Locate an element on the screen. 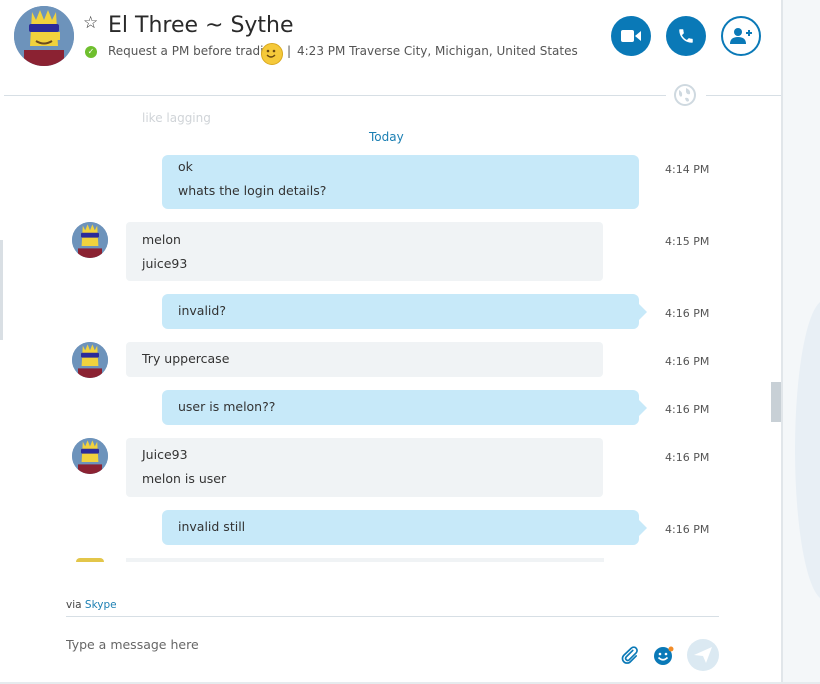 The height and width of the screenshot is (684, 820). add-person-icon is located at coordinates (741, 36).